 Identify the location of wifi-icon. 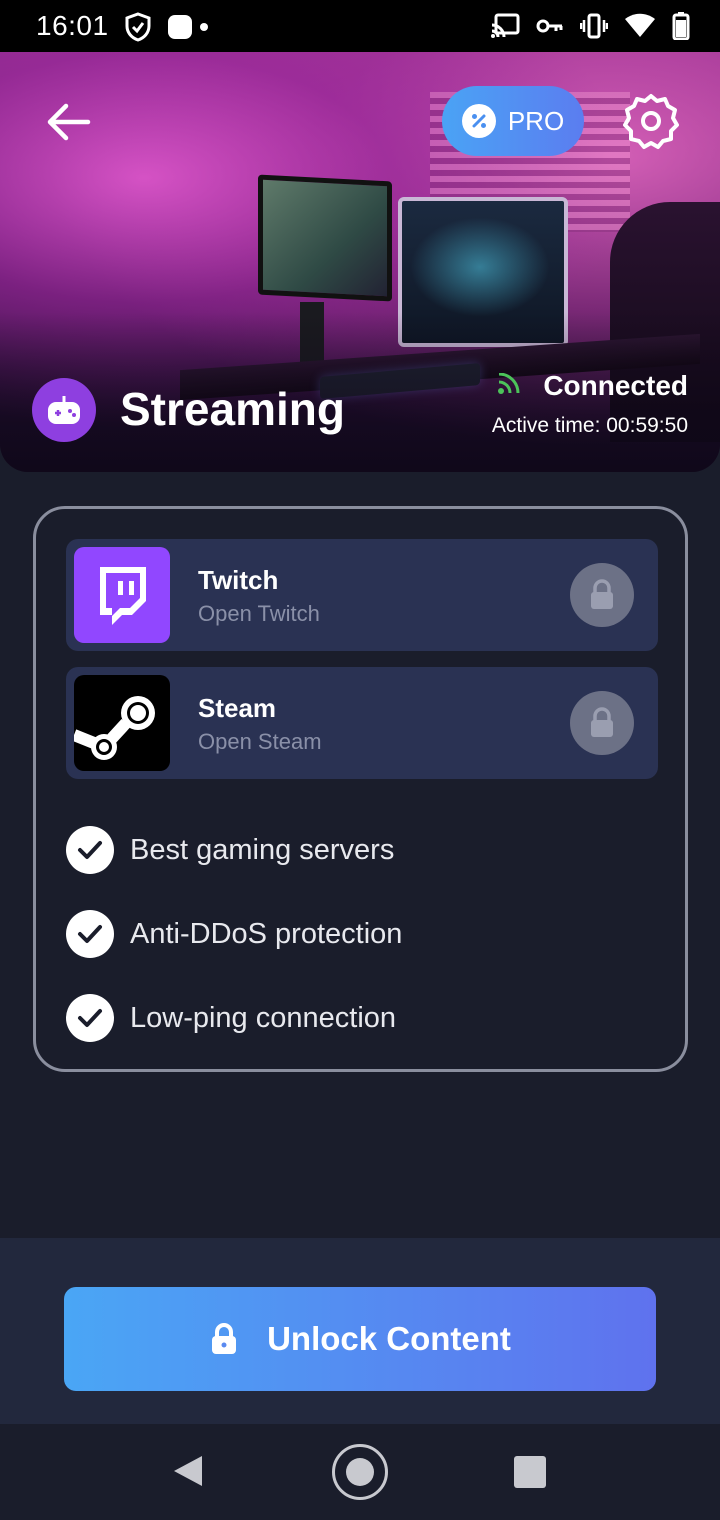
(640, 26).